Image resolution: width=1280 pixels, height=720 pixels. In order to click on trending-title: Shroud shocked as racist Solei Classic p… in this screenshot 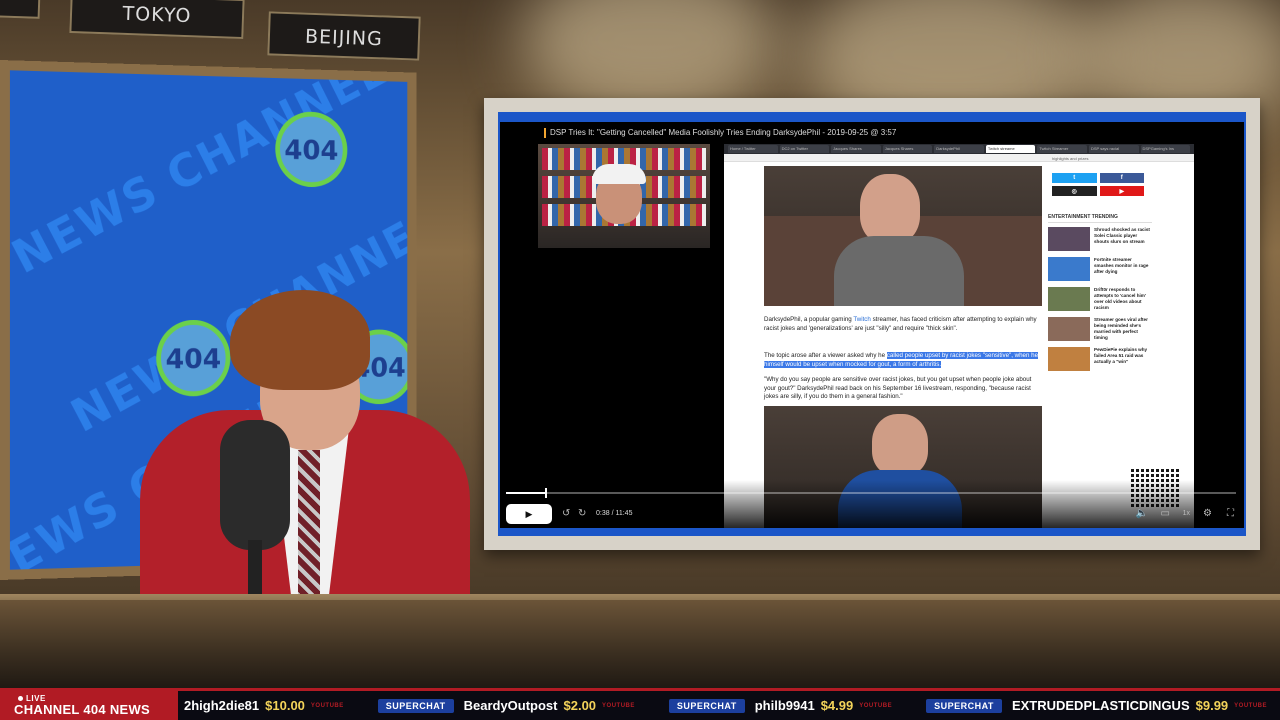, I will do `click(1122, 235)`.